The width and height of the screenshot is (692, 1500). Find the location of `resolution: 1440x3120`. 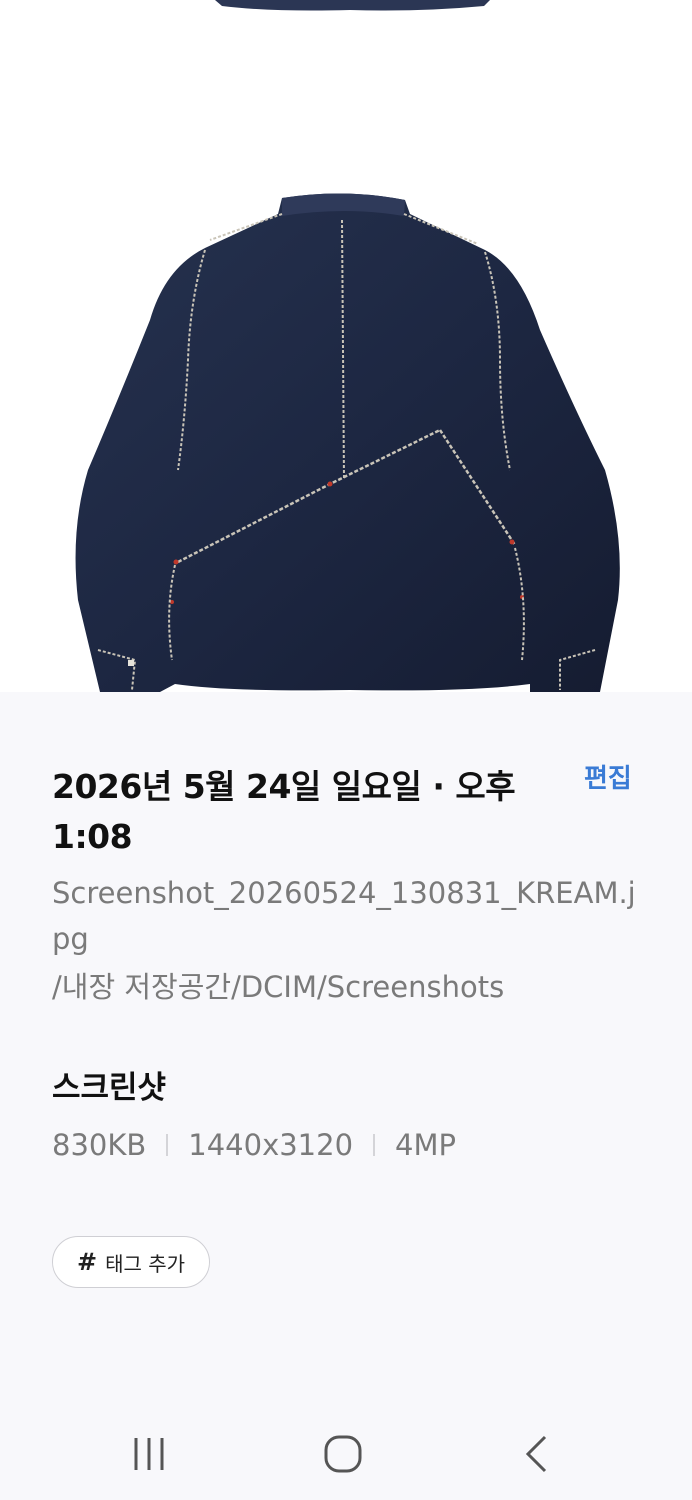

resolution: 1440x3120 is located at coordinates (271, 1145).